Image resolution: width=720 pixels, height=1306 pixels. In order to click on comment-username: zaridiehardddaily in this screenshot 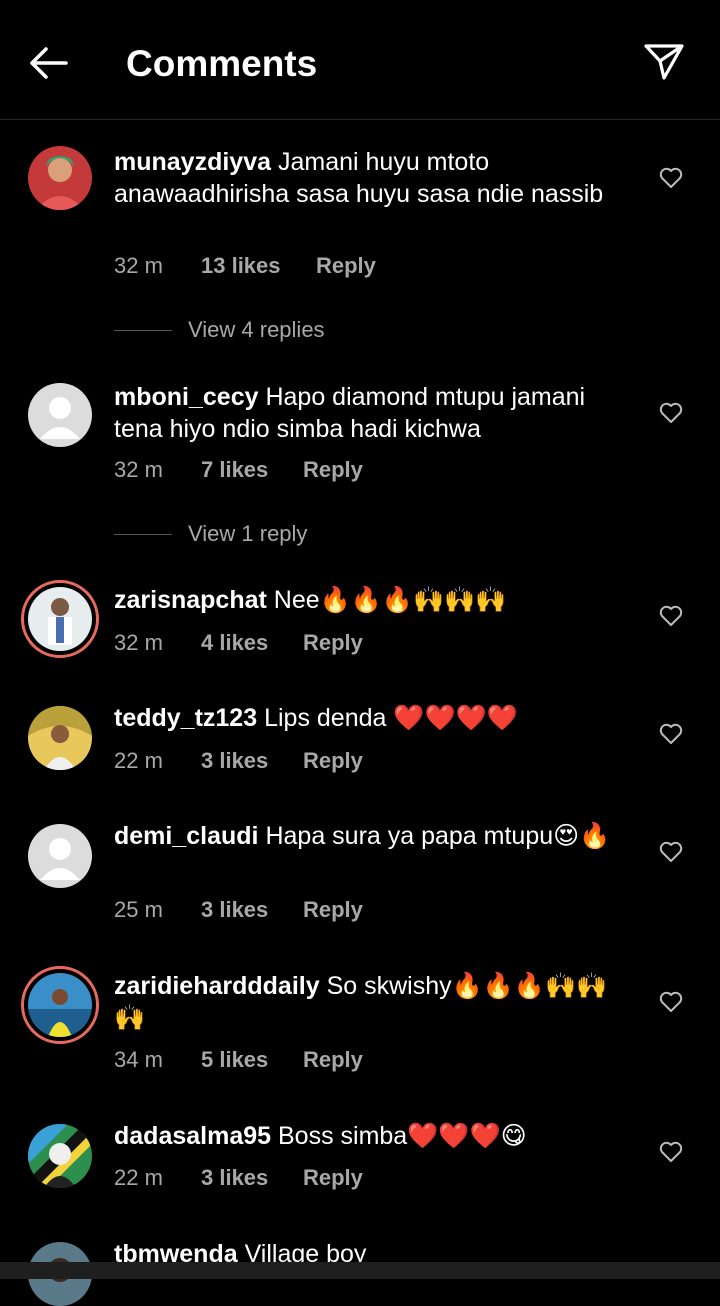, I will do `click(217, 986)`.